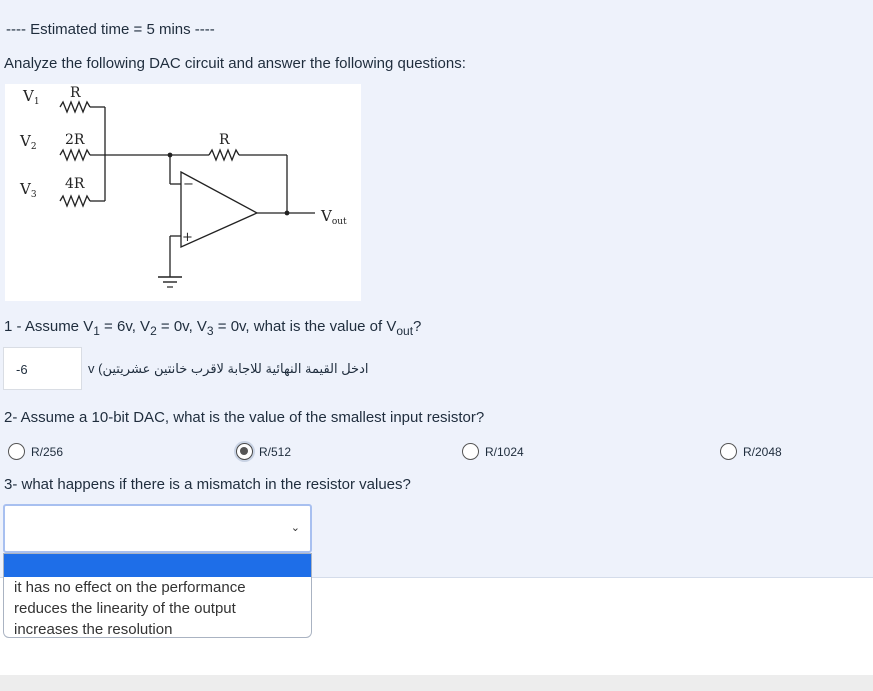 This screenshot has width=873, height=691. I want to click on r-label: R, so click(75, 93).